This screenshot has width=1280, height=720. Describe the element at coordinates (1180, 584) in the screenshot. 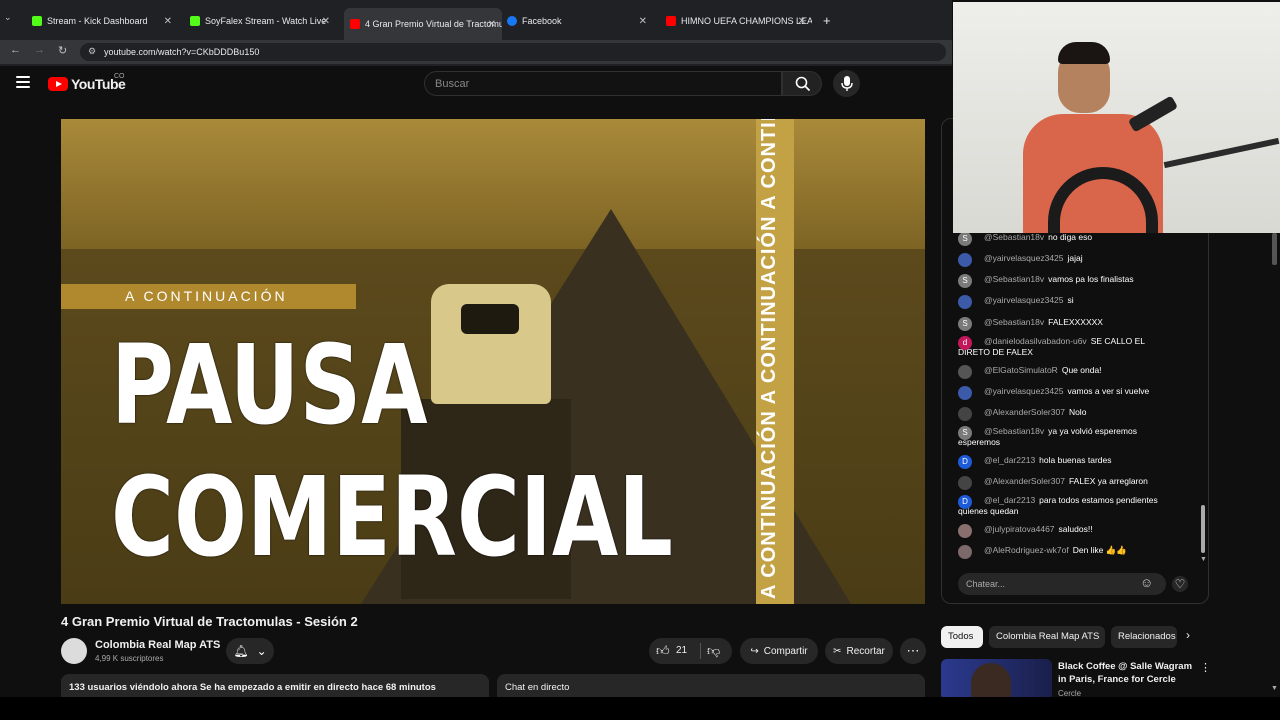

I see `heart-icon: ♡` at that location.